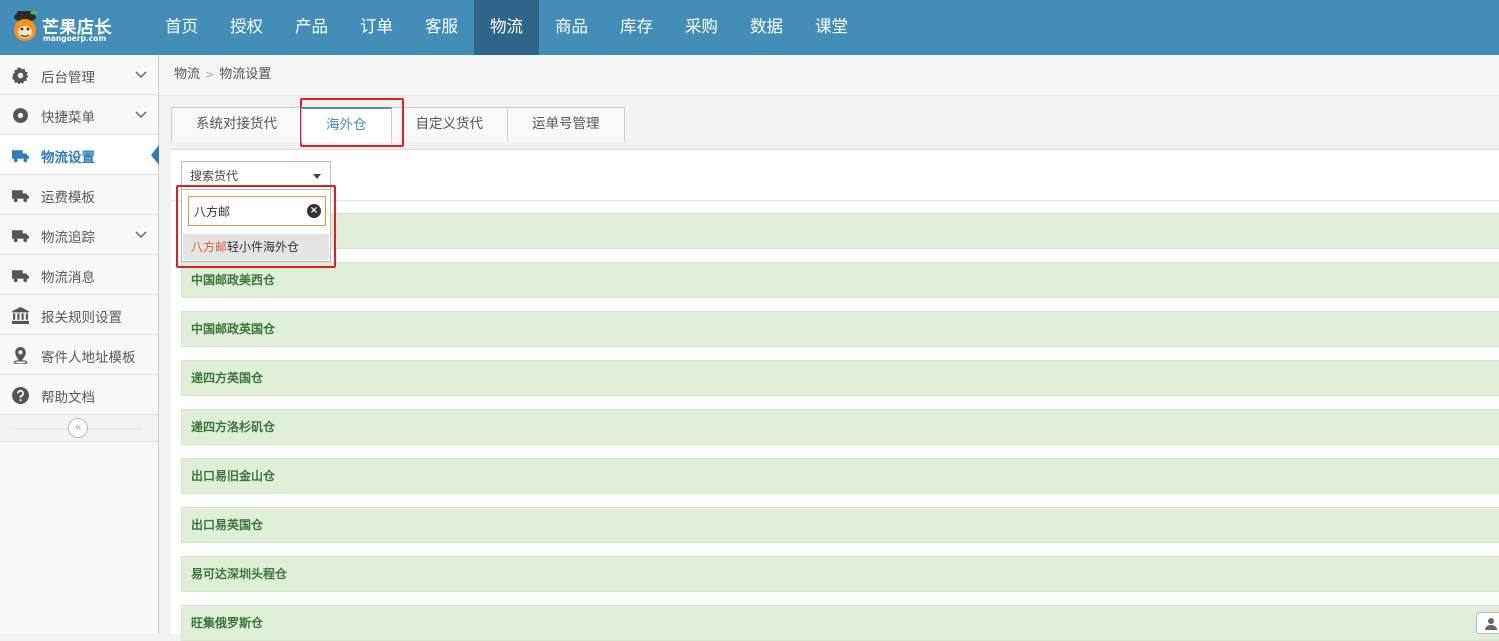 This screenshot has width=1499, height=641. I want to click on sidebar-item-freight-template: 运费模板, so click(79, 195).